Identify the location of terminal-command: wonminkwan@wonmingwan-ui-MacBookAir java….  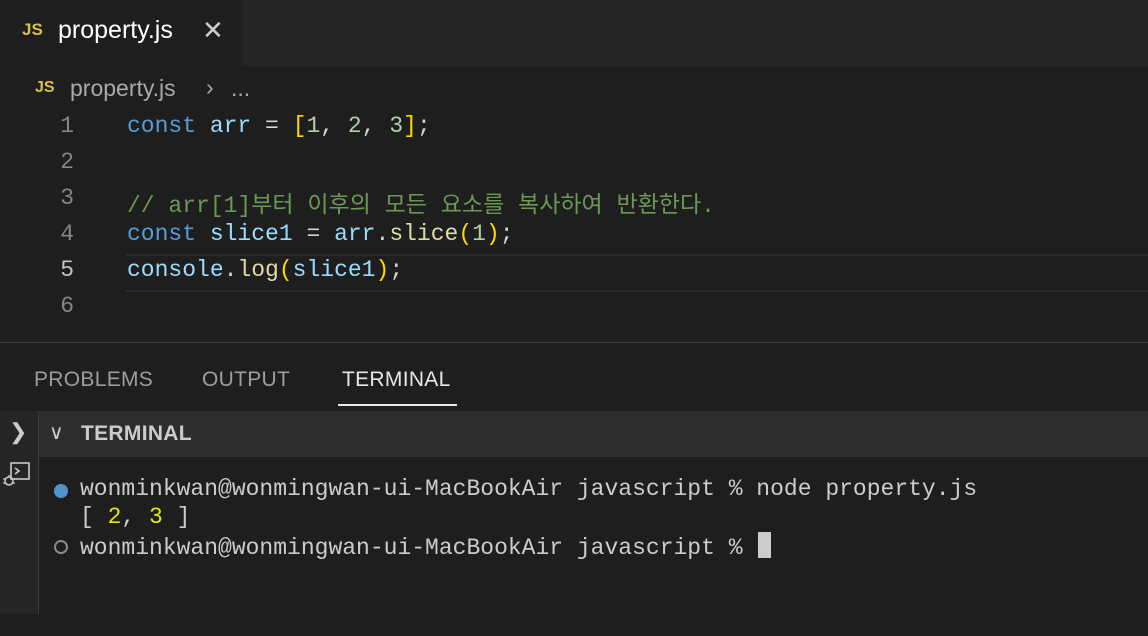
(529, 489).